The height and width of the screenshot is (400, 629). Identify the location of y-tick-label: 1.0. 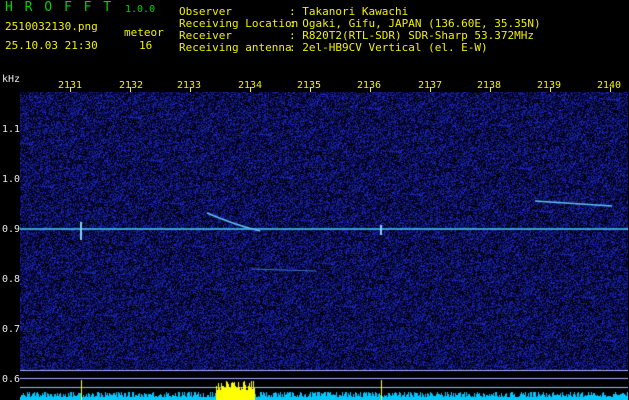
(11, 179).